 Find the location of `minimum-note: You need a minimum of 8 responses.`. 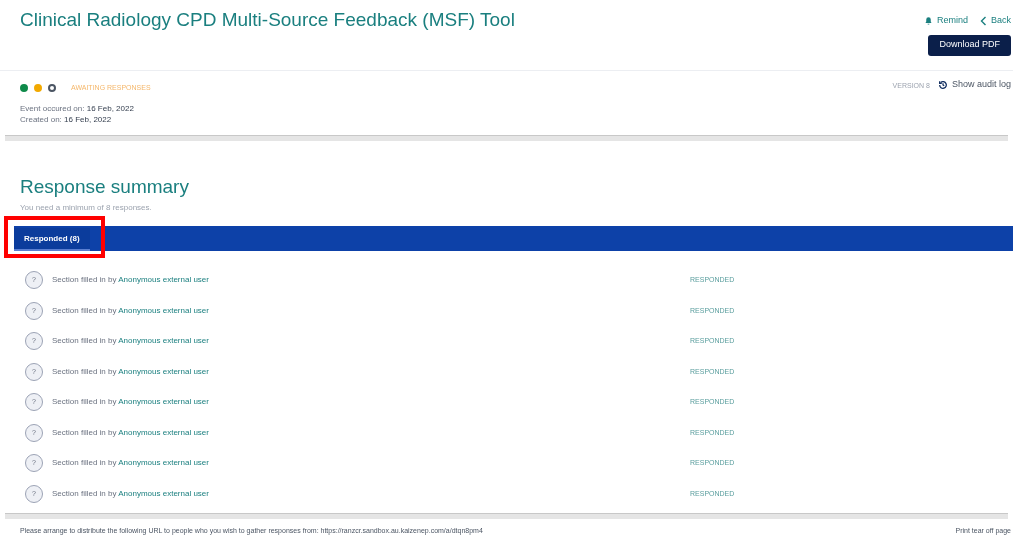

minimum-note: You need a minimum of 8 responses. is located at coordinates (86, 208).